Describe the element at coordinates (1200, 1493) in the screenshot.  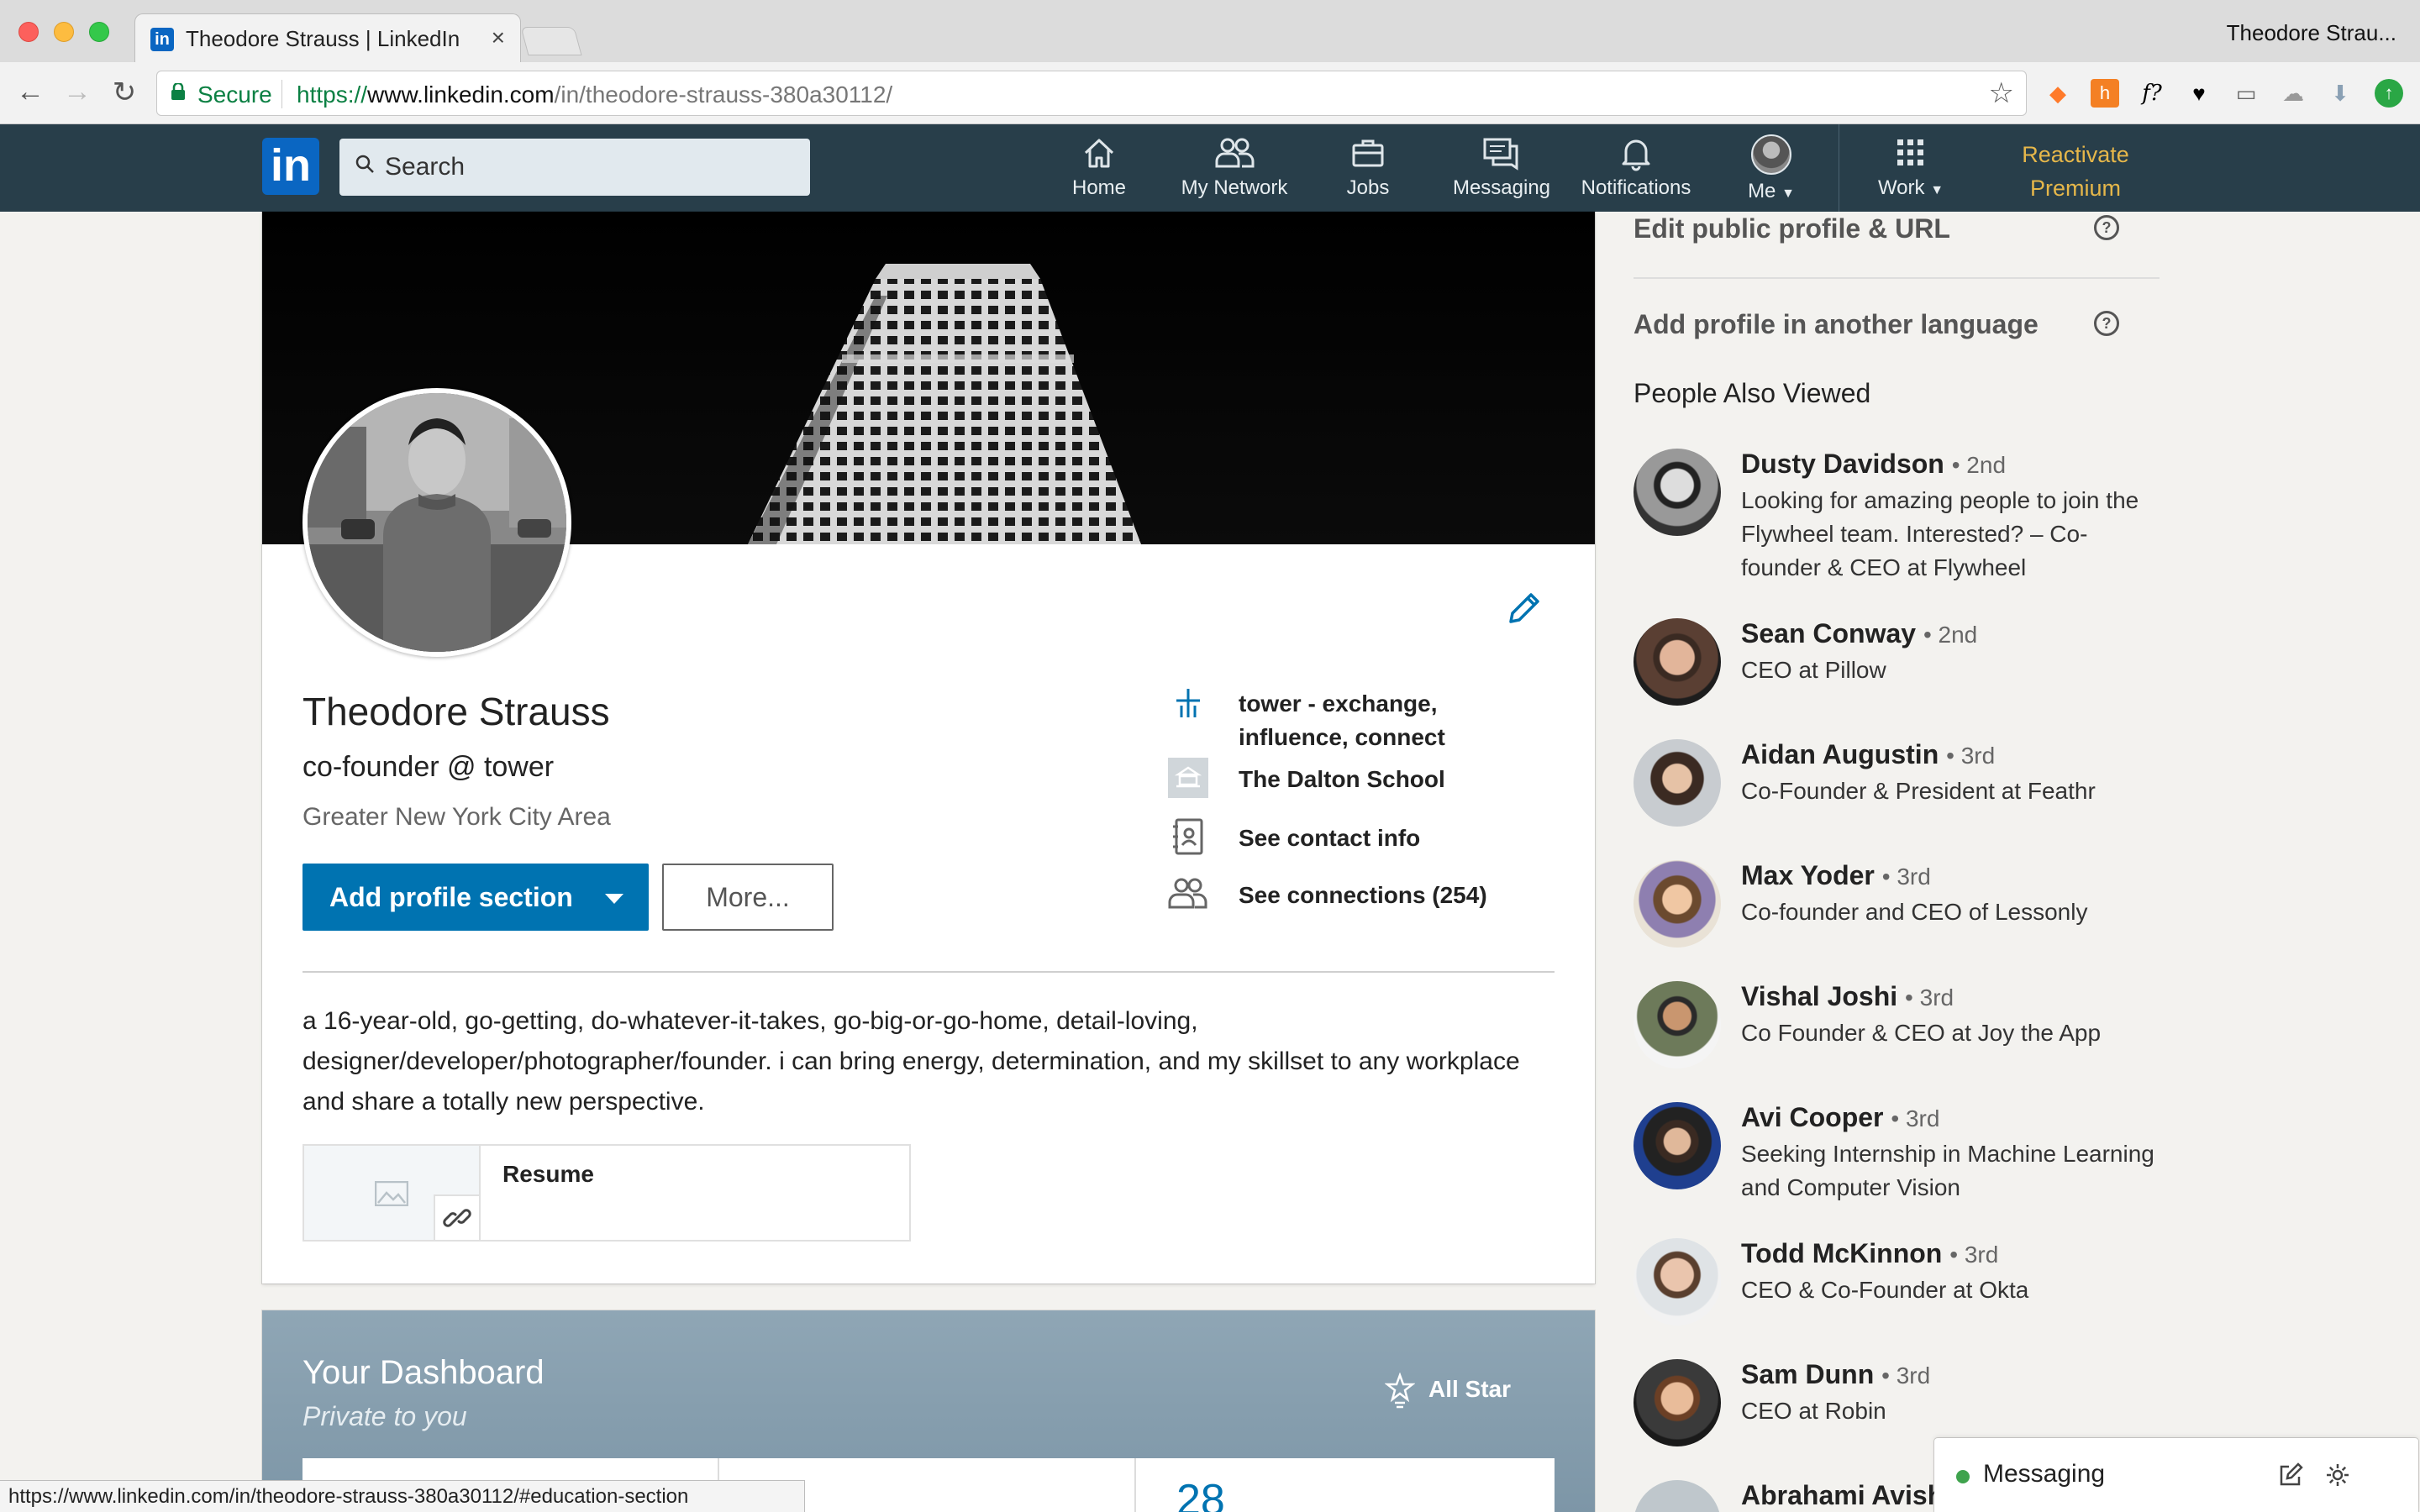
I see `dashboard-stat-number: 28` at that location.